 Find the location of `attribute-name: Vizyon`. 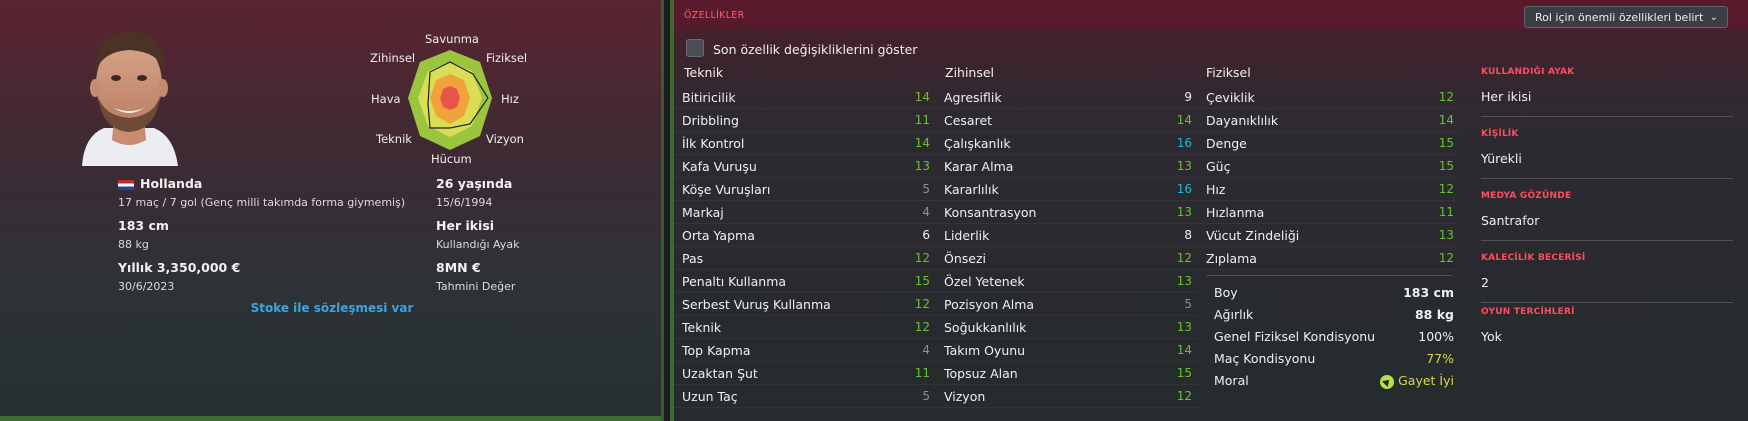

attribute-name: Vizyon is located at coordinates (965, 396).